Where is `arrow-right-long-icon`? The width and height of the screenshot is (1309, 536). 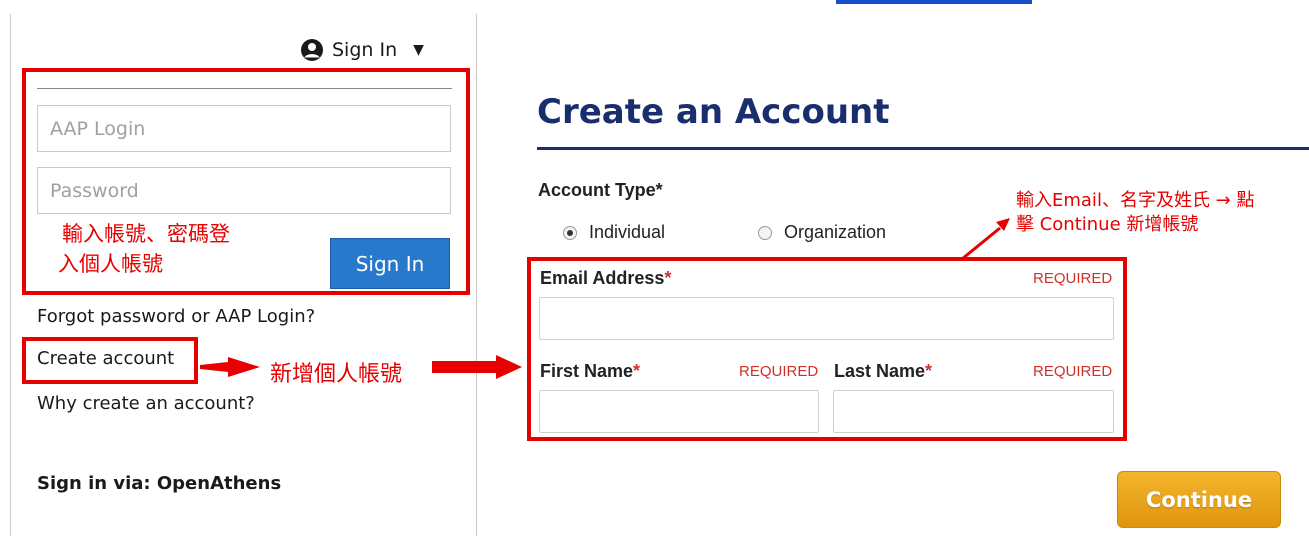 arrow-right-long-icon is located at coordinates (477, 367).